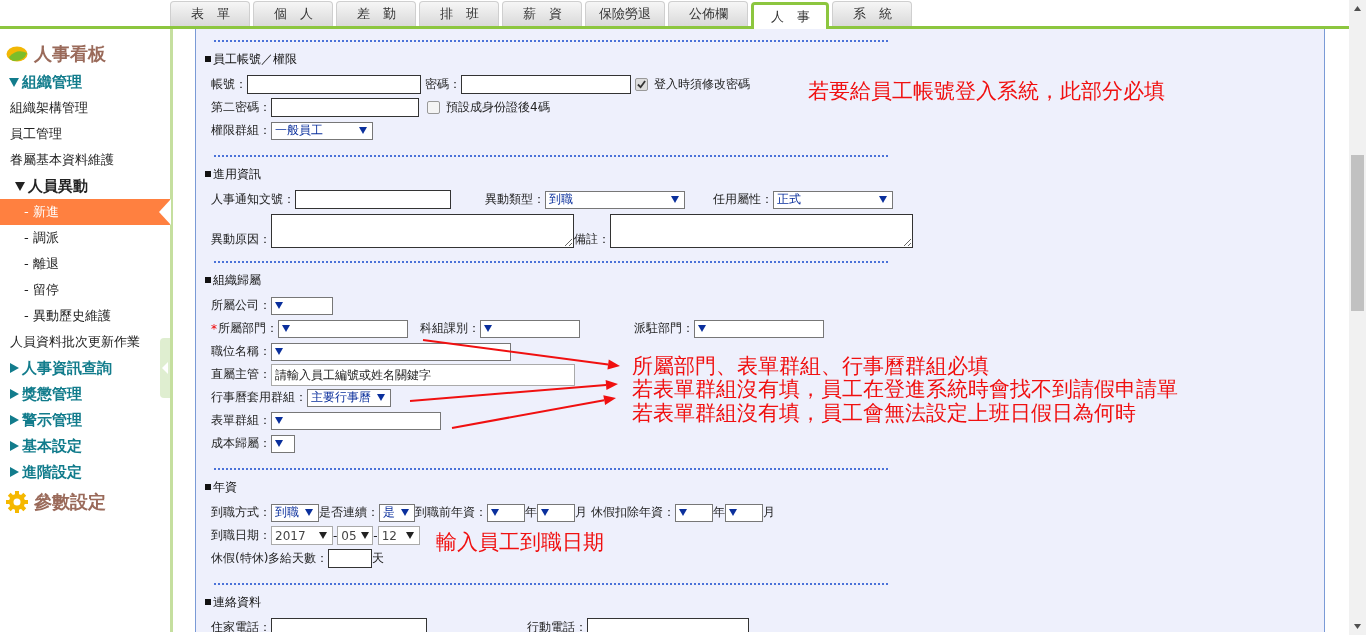 Image resolution: width=1366 pixels, height=635 pixels. What do you see at coordinates (423, 374) in the screenshot?
I see `input-field: 請輸入員工編號或姓名關鍵字` at bounding box center [423, 374].